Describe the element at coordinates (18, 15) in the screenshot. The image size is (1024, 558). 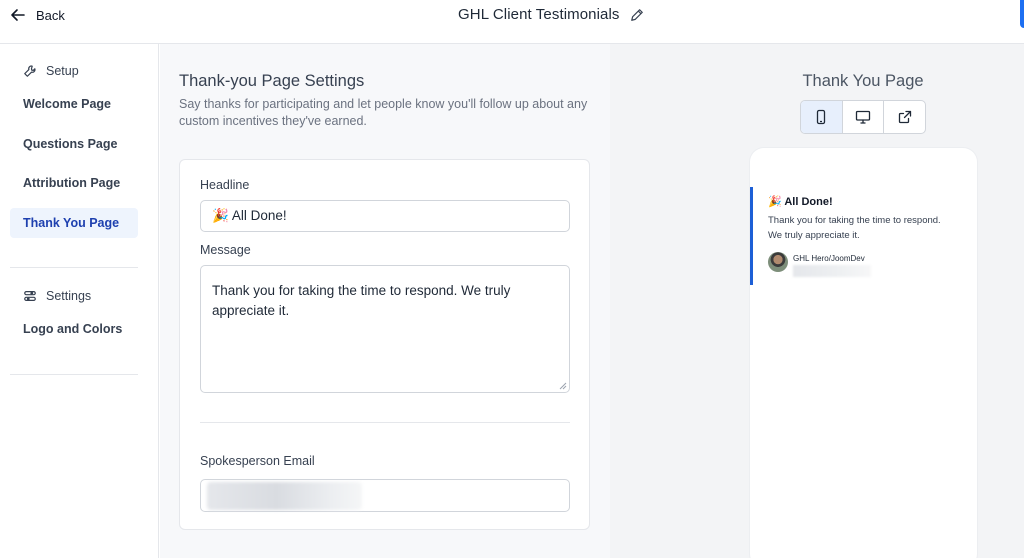
I see `arrow-left-icon` at that location.